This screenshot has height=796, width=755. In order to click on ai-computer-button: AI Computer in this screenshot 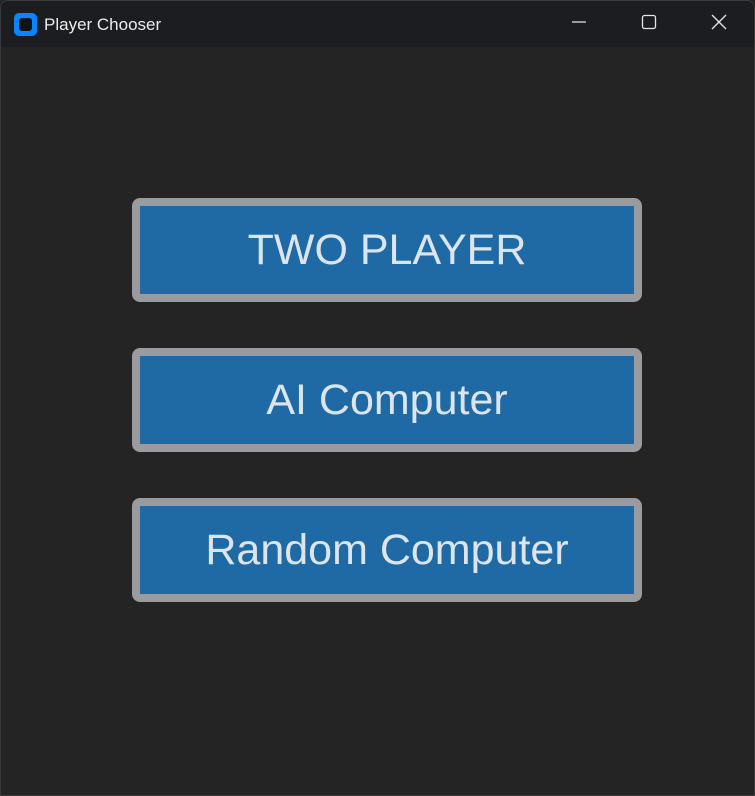, I will do `click(387, 400)`.